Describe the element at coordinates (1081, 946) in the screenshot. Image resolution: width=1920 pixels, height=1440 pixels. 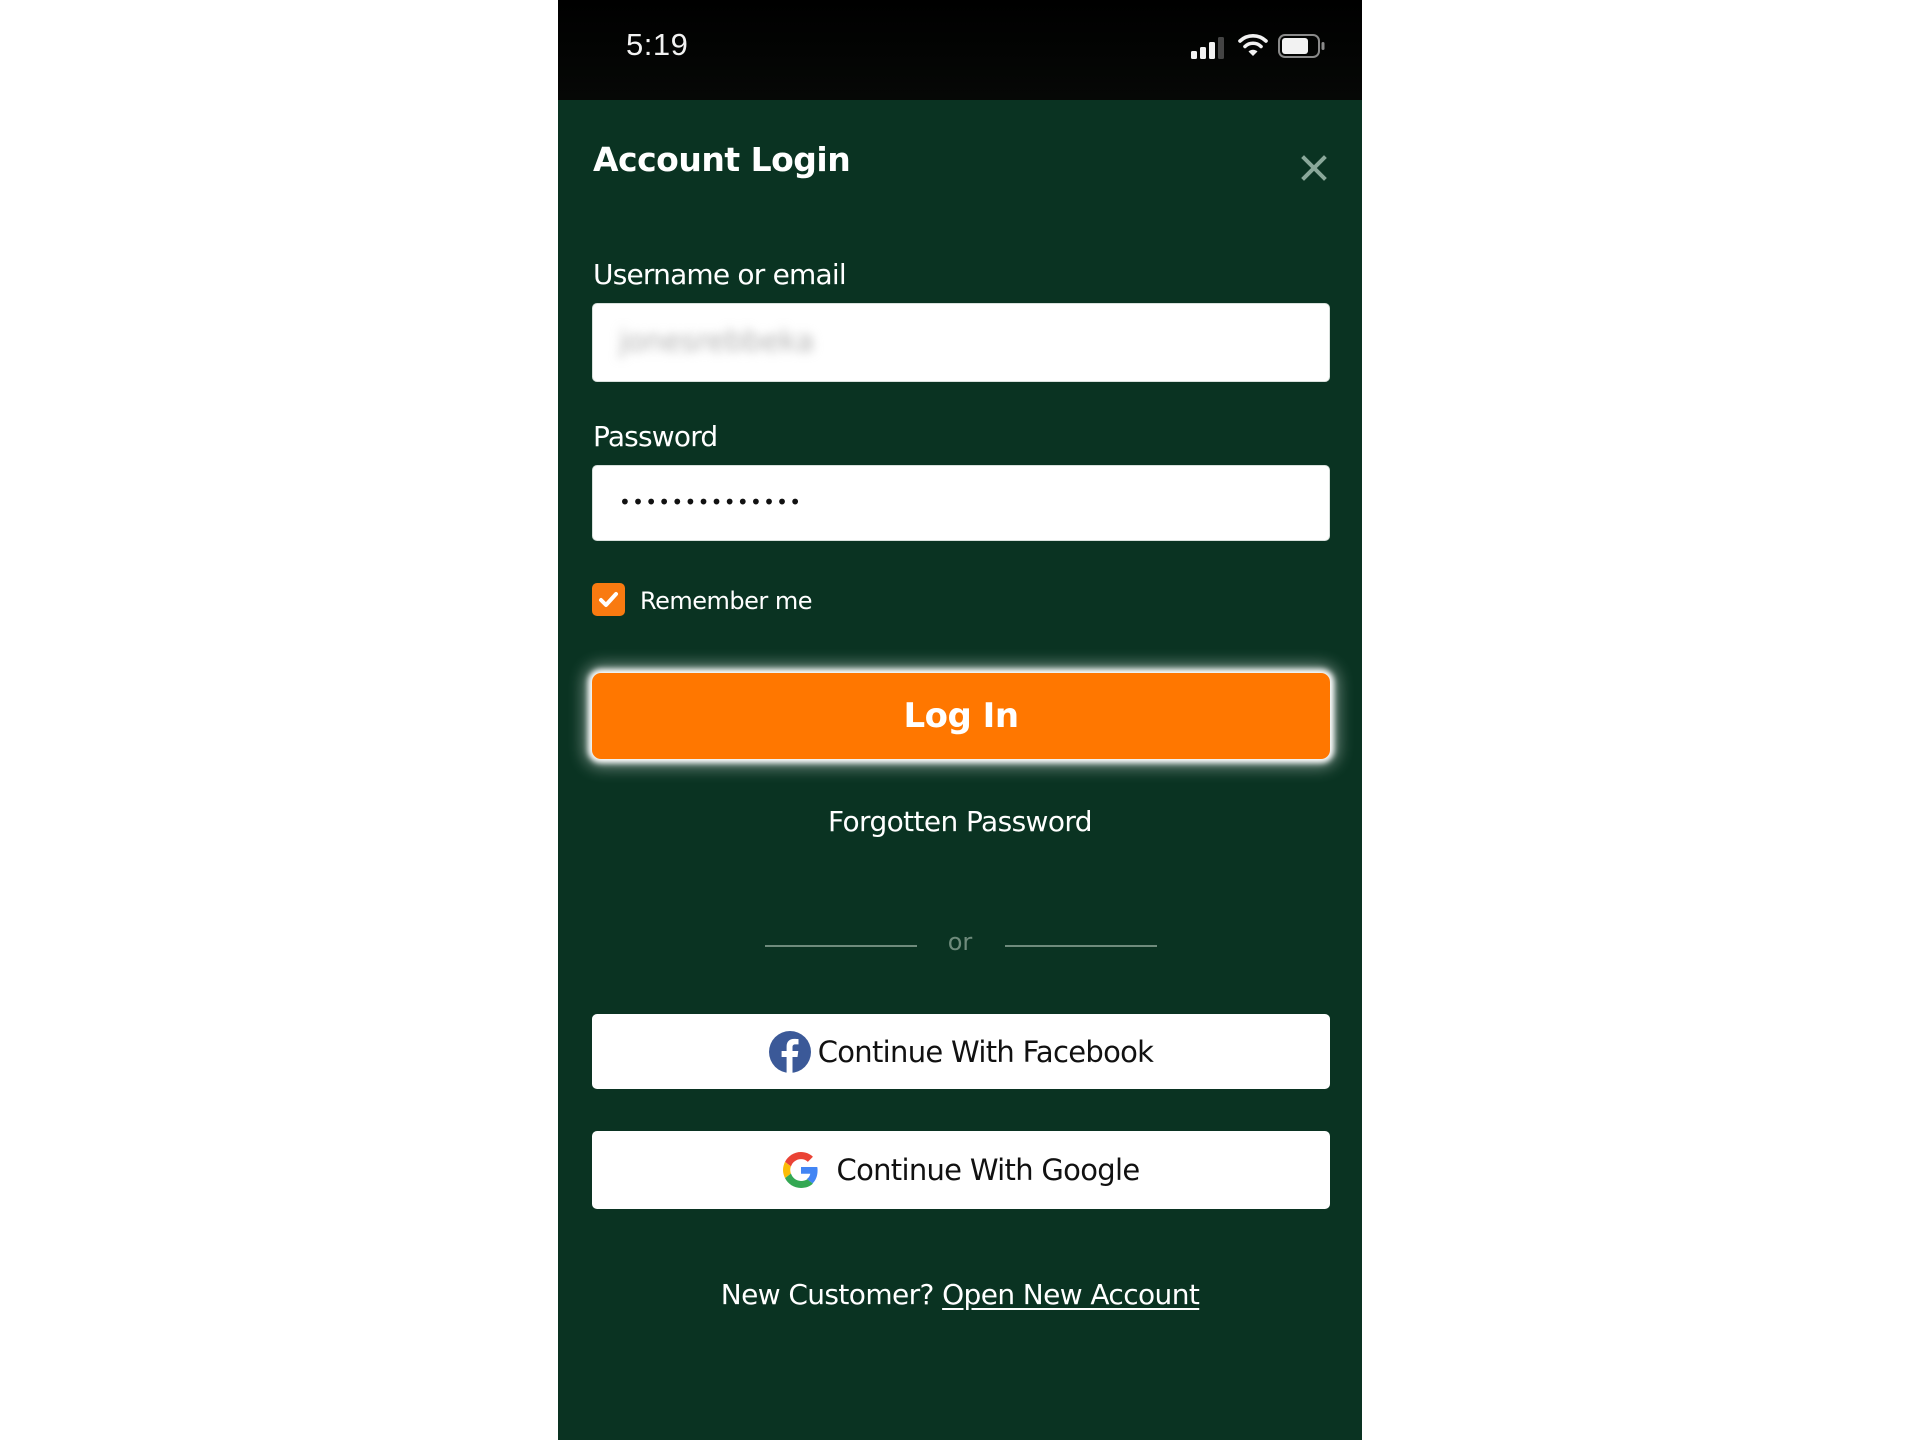
I see `divider-line-right` at that location.